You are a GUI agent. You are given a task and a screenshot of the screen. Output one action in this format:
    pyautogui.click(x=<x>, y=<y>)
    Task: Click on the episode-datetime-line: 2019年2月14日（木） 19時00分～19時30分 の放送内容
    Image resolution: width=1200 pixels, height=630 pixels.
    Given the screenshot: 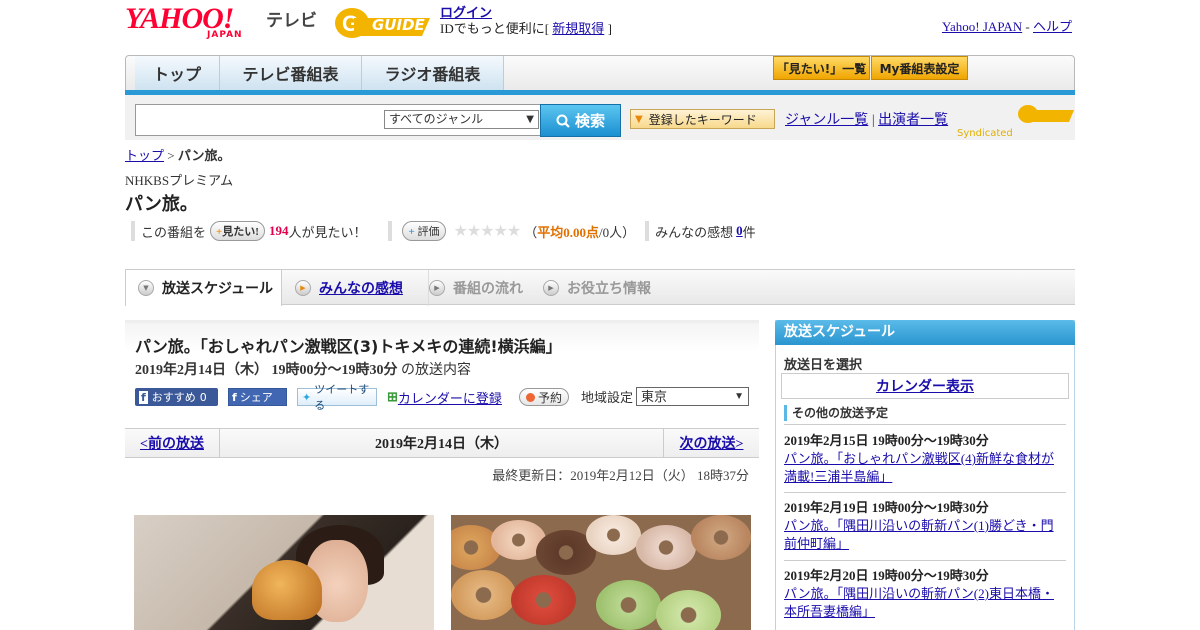 What is the action you would take?
    pyautogui.click(x=303, y=369)
    